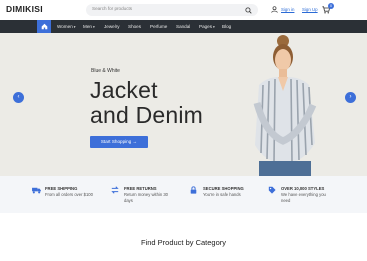 This screenshot has height=261, width=367. I want to click on feature-title: FREE SHIPPING, so click(61, 188).